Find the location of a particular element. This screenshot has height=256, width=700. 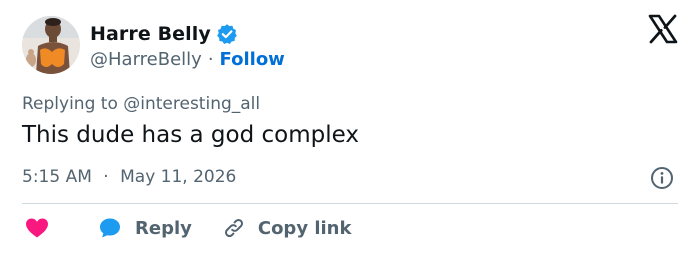

tweet-time: 5:15 AM is located at coordinates (57, 177).